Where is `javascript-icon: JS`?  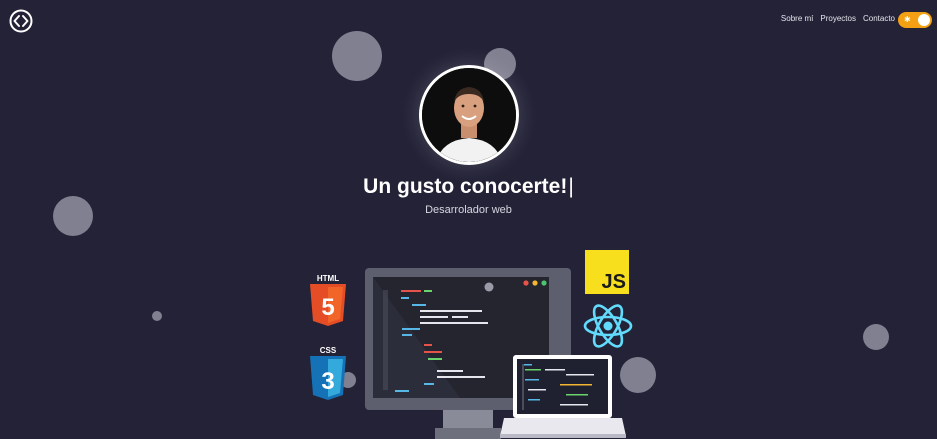 javascript-icon: JS is located at coordinates (607, 272).